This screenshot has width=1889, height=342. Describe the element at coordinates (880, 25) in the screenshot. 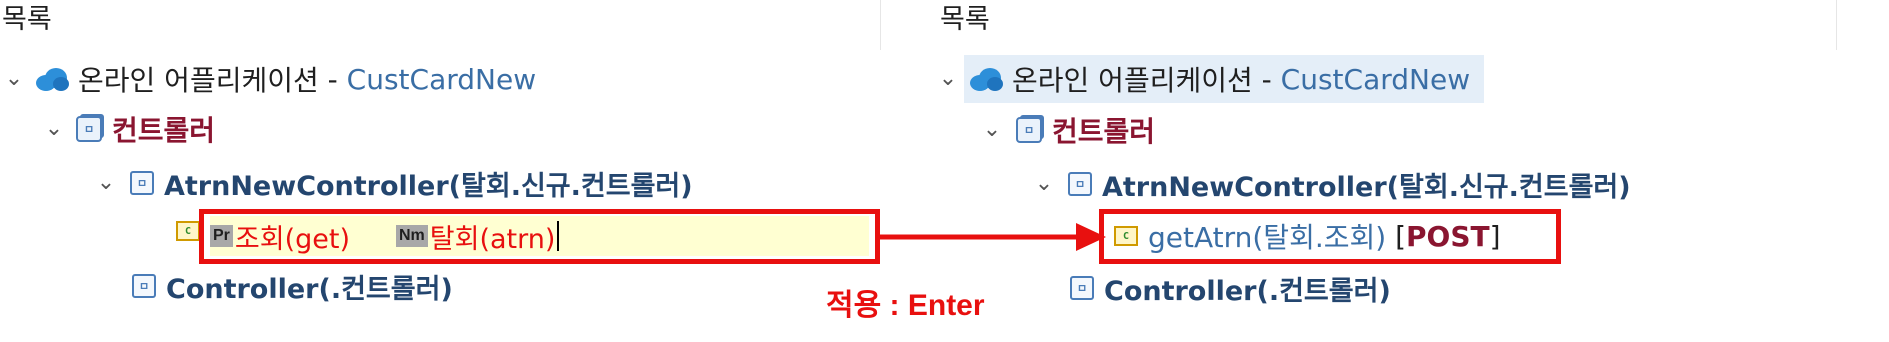

I see `panel-divider` at that location.